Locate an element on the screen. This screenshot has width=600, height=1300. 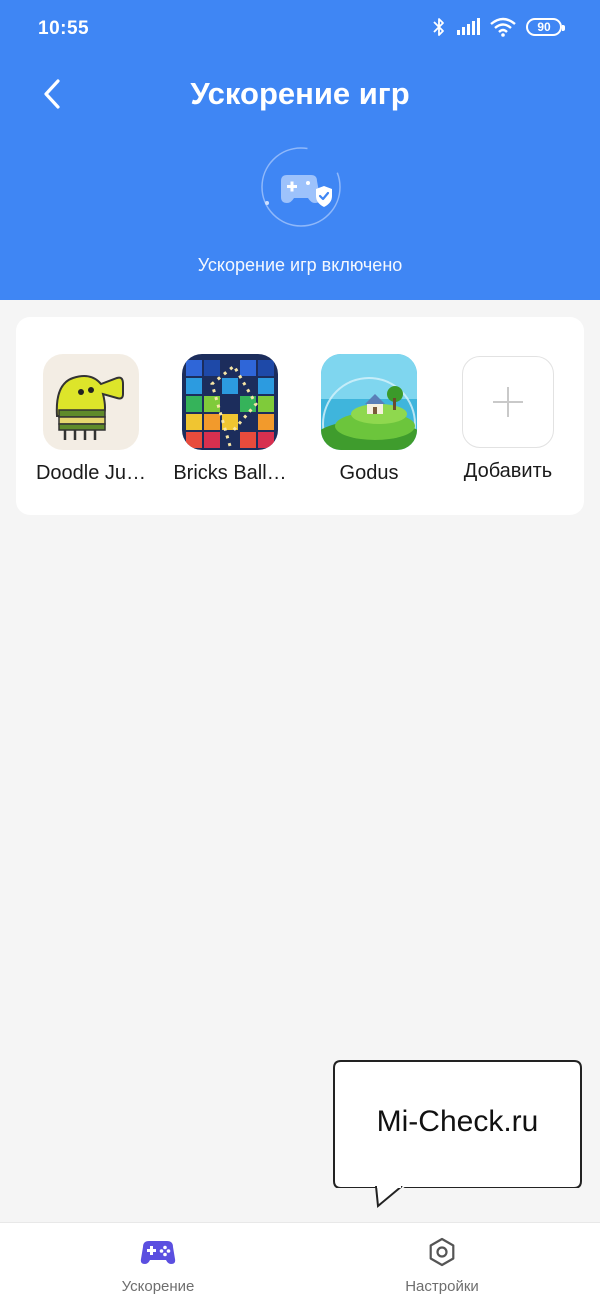
status-icons: 90 is located at coordinates (498, 27).